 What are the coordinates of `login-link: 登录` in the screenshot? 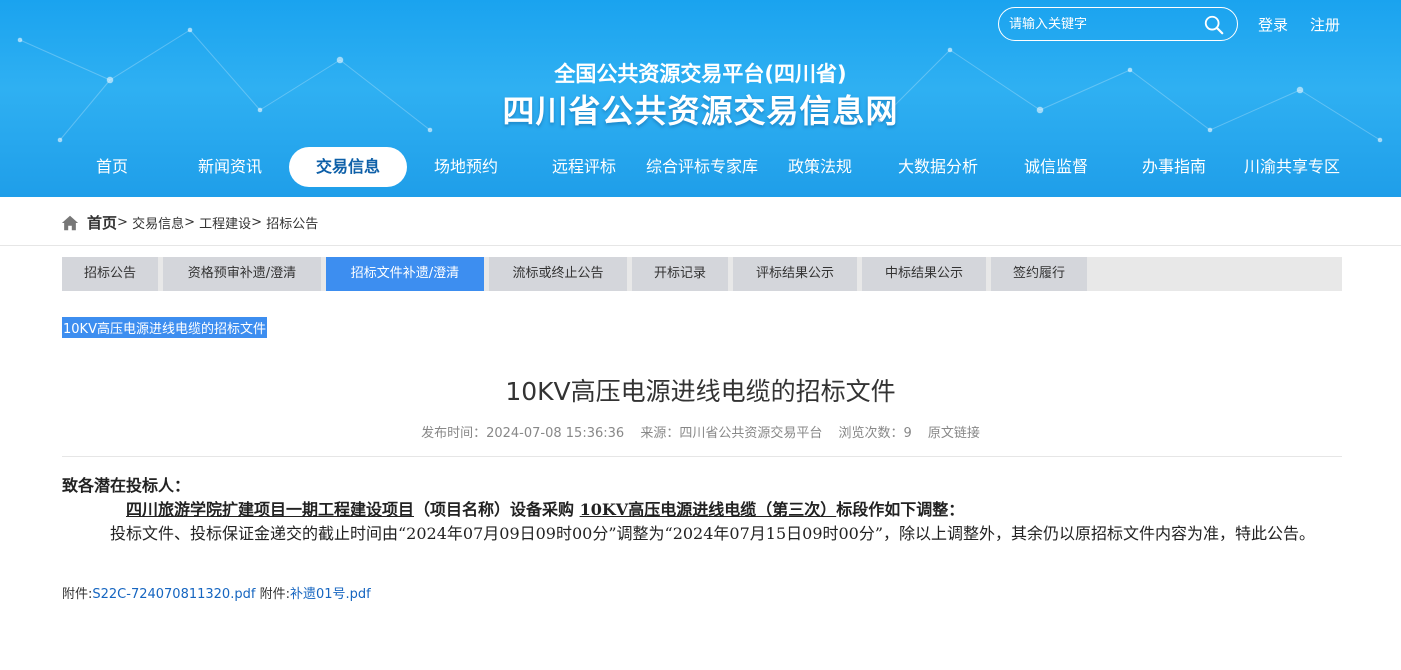 It's located at (1273, 24).